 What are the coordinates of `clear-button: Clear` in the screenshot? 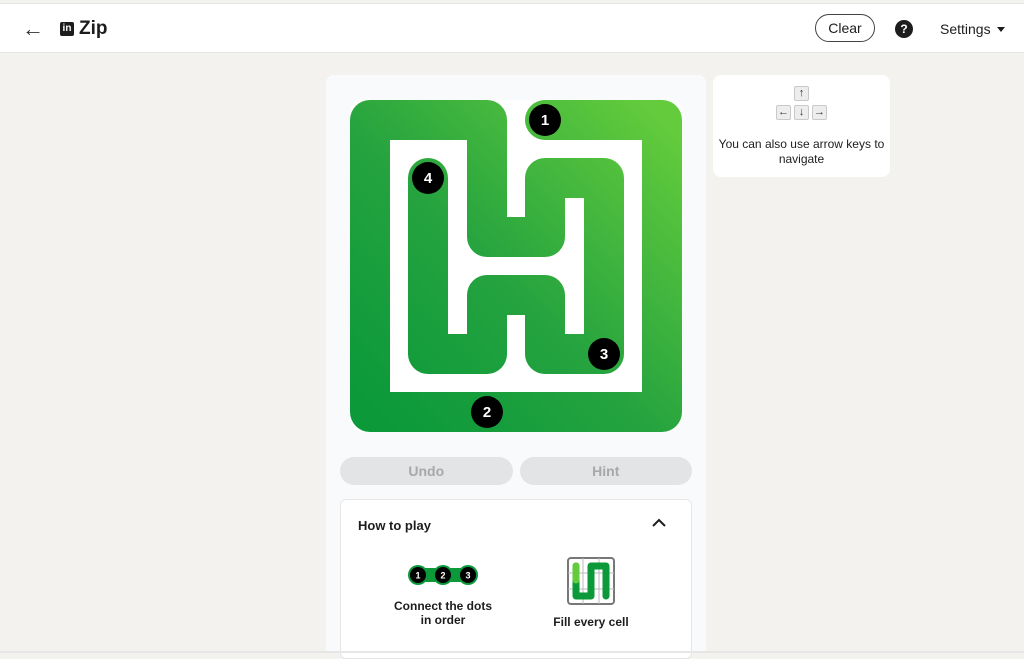 It's located at (845, 28).